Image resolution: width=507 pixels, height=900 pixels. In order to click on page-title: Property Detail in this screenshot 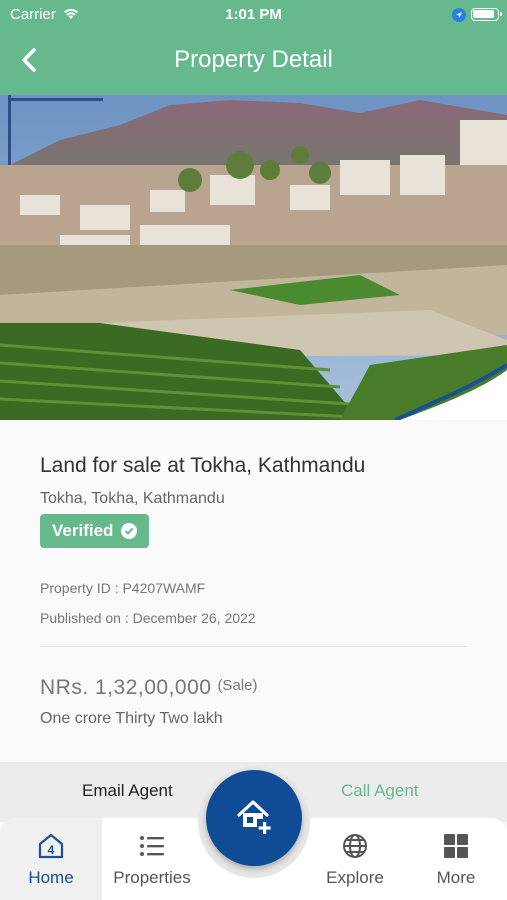, I will do `click(253, 59)`.